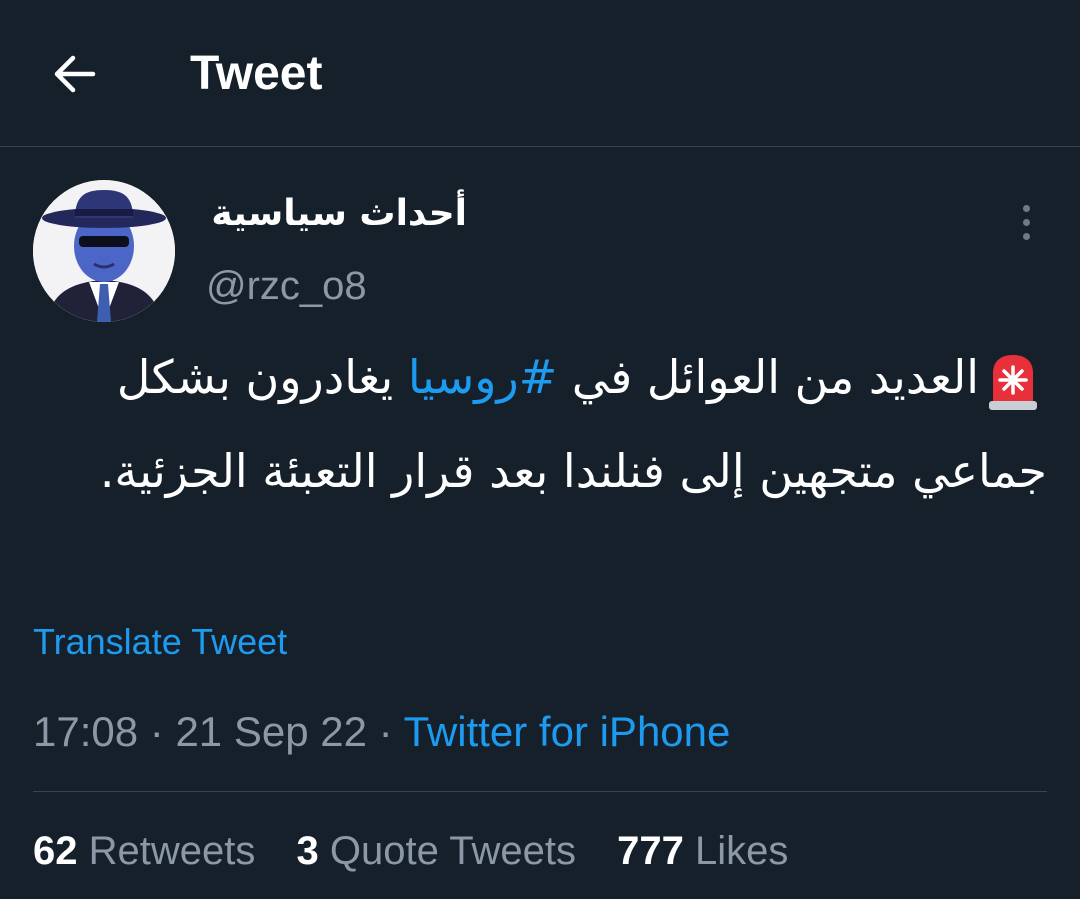 The image size is (1080, 899). Describe the element at coordinates (256, 73) in the screenshot. I see `page-title: Tweet` at that location.